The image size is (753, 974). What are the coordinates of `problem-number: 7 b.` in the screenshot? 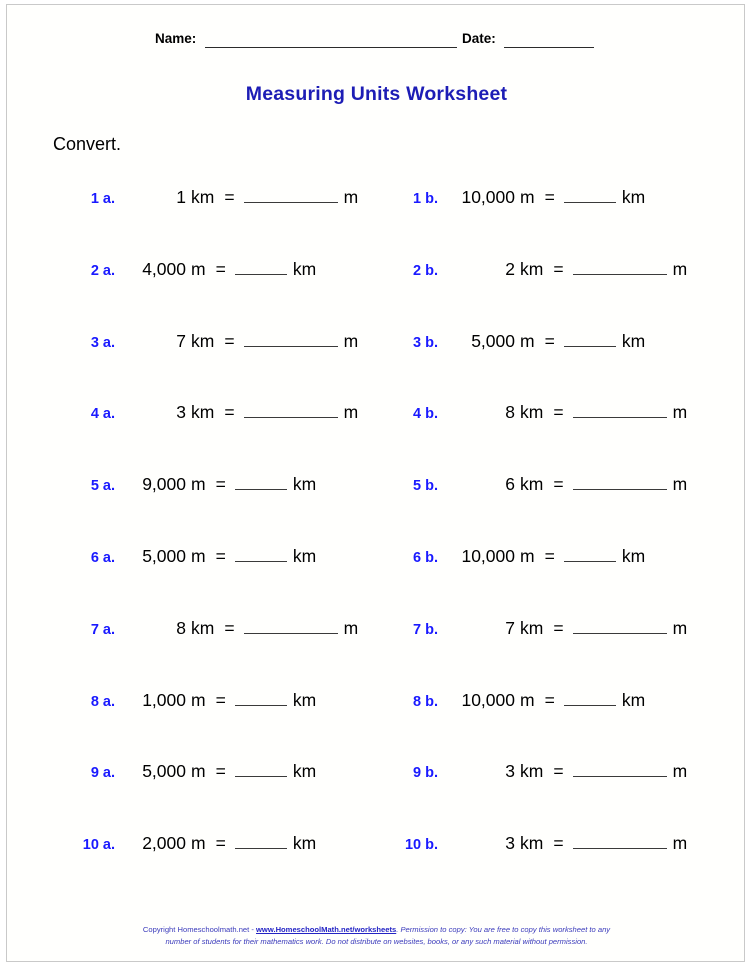 It's located at (425, 629).